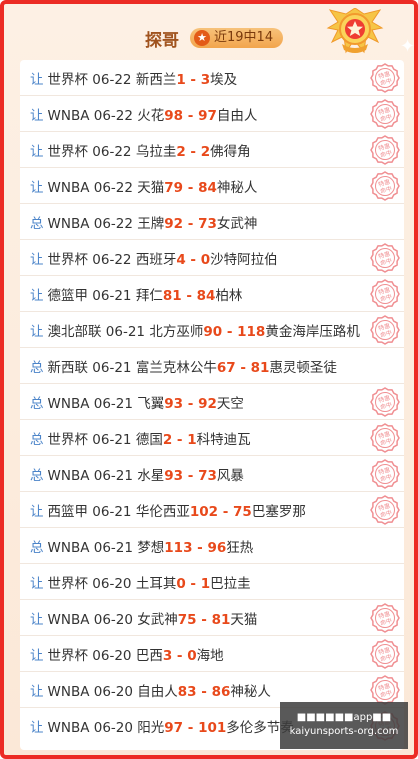  I want to click on away-score: 75, so click(242, 512).